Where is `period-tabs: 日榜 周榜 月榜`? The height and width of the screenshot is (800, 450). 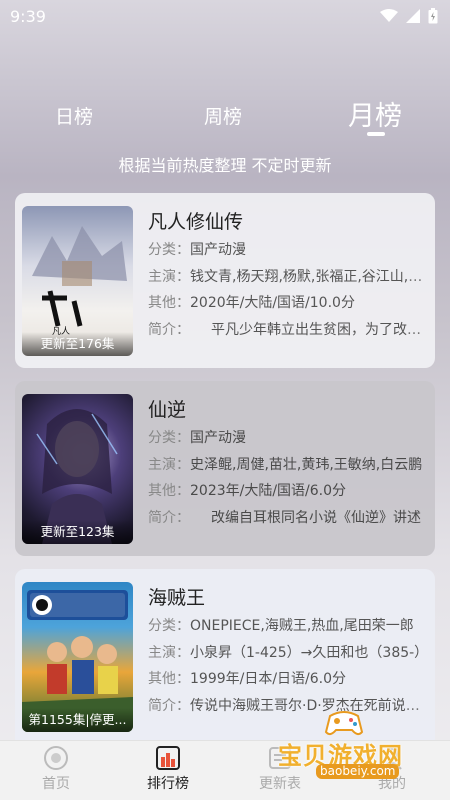 period-tabs: 日榜 周榜 月榜 is located at coordinates (225, 117).